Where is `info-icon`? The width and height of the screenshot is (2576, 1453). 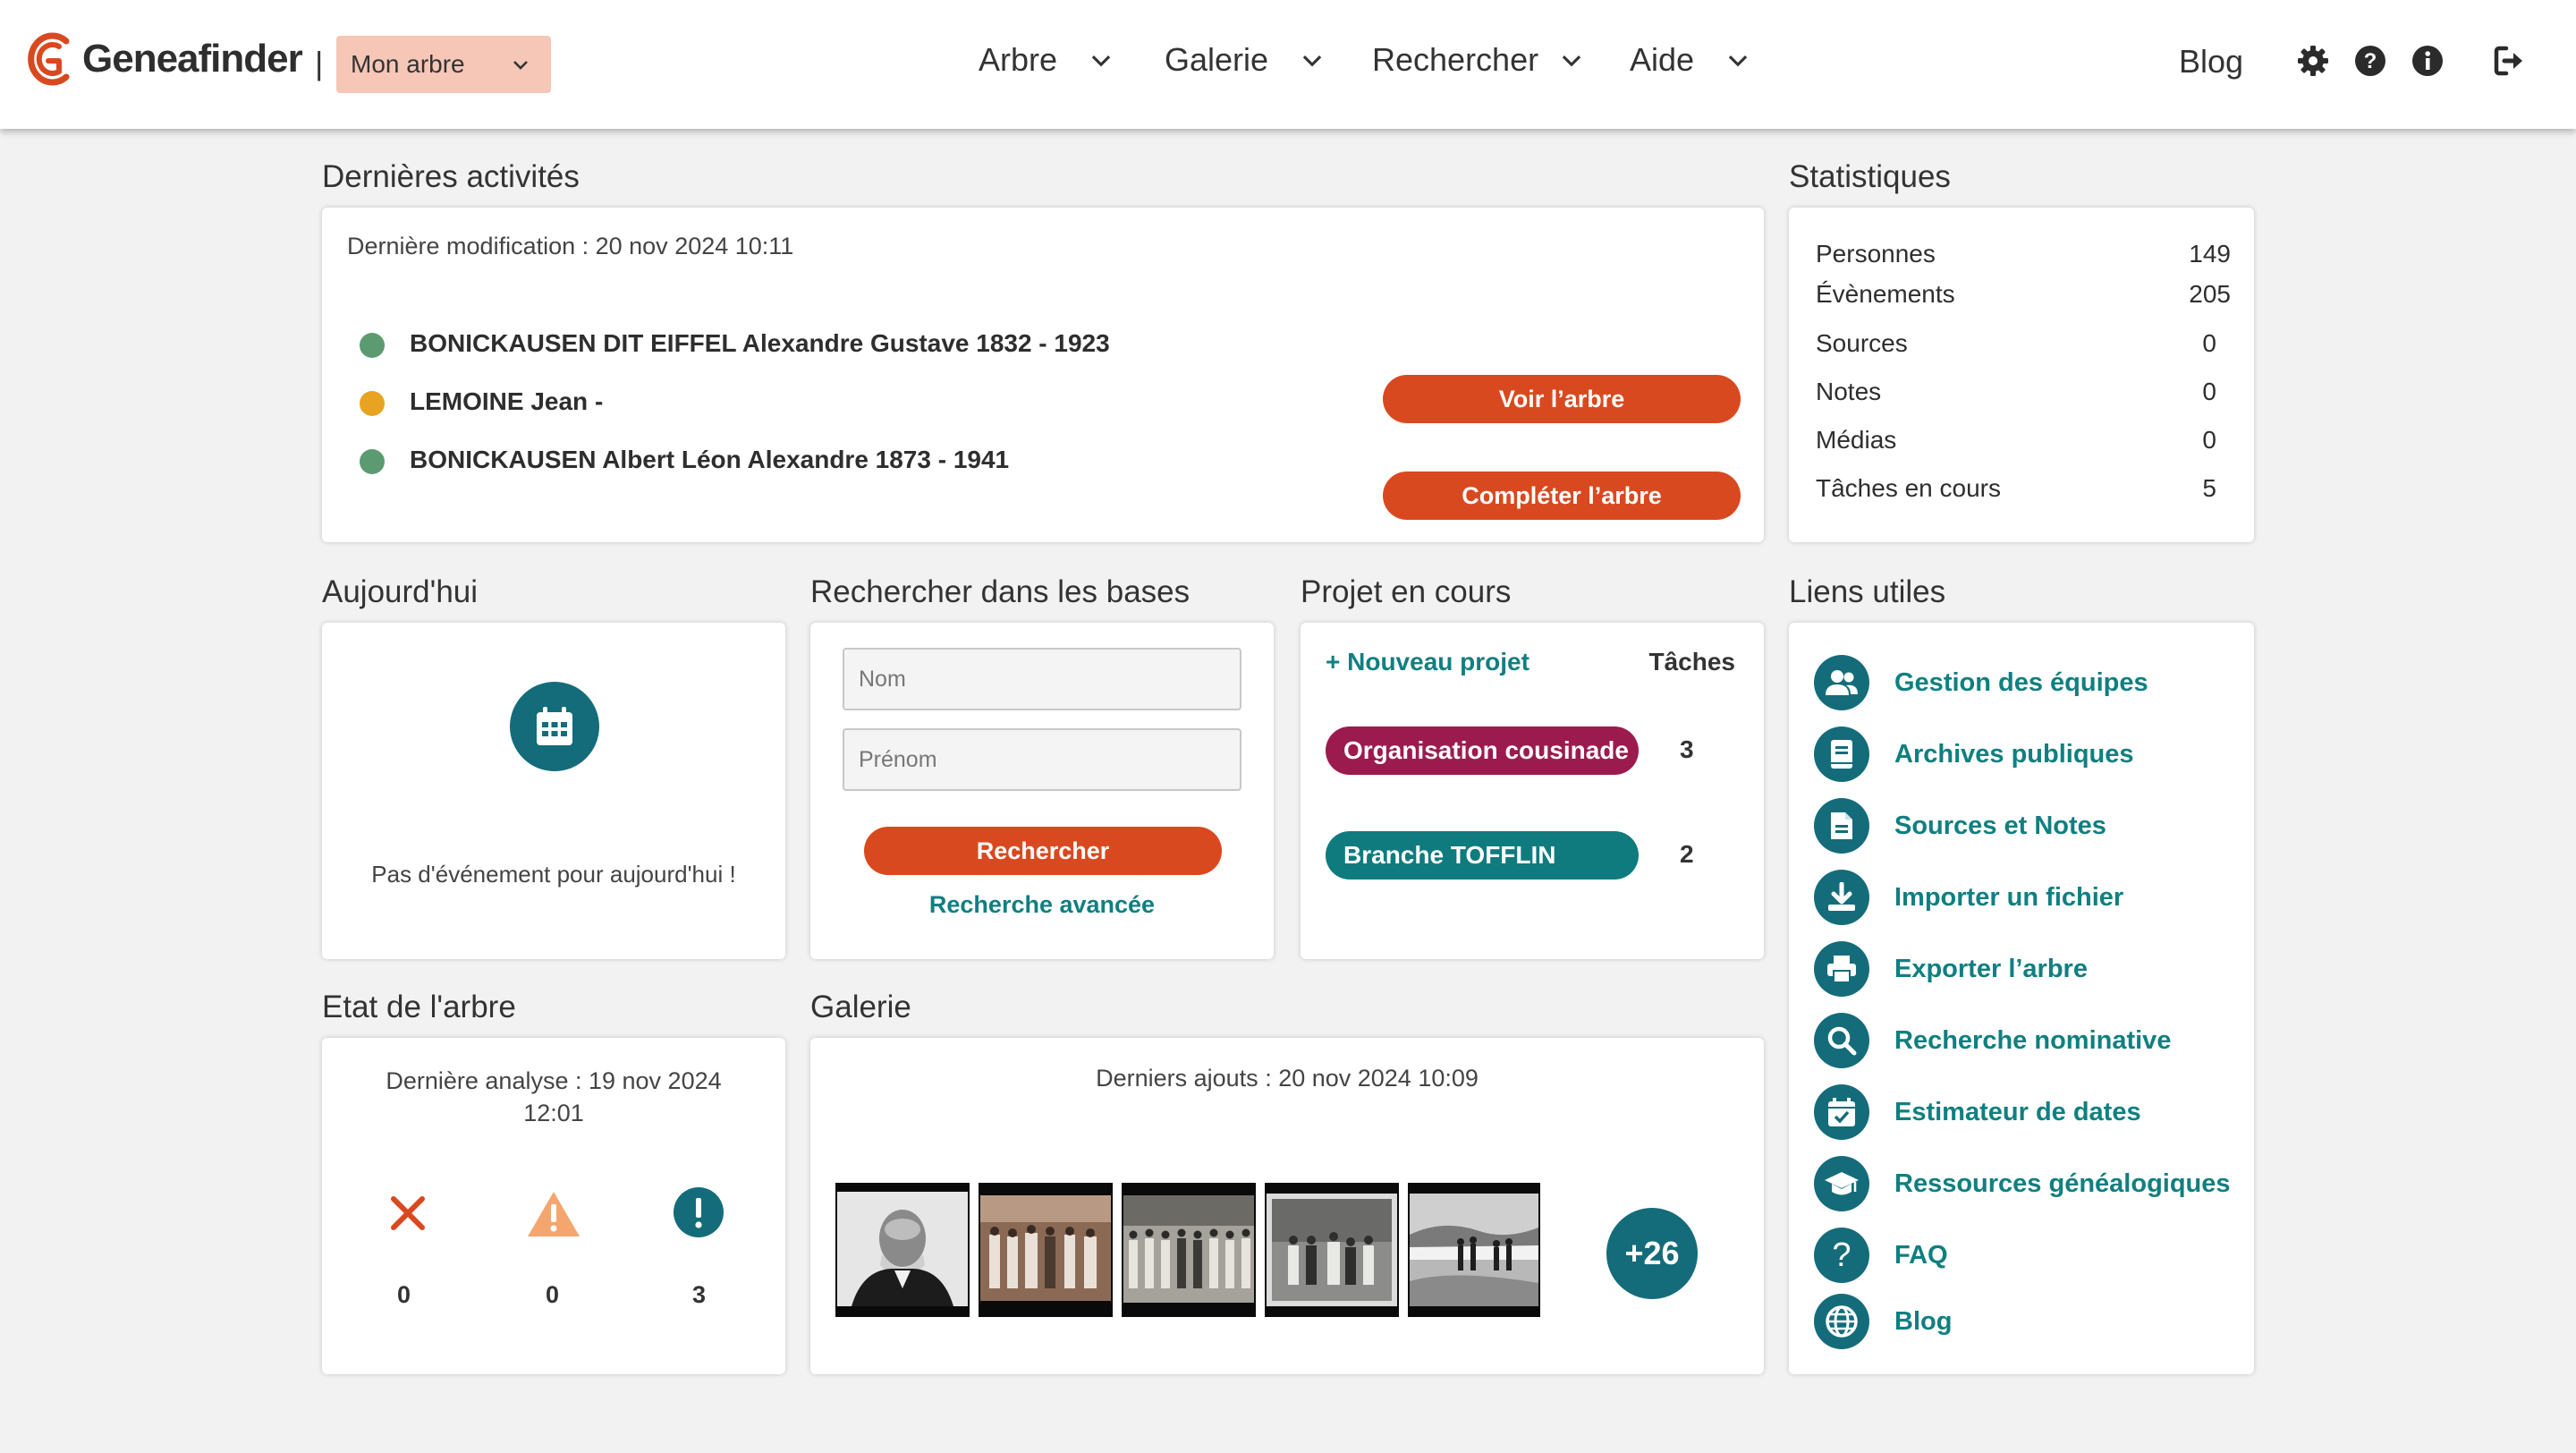 info-icon is located at coordinates (2427, 61).